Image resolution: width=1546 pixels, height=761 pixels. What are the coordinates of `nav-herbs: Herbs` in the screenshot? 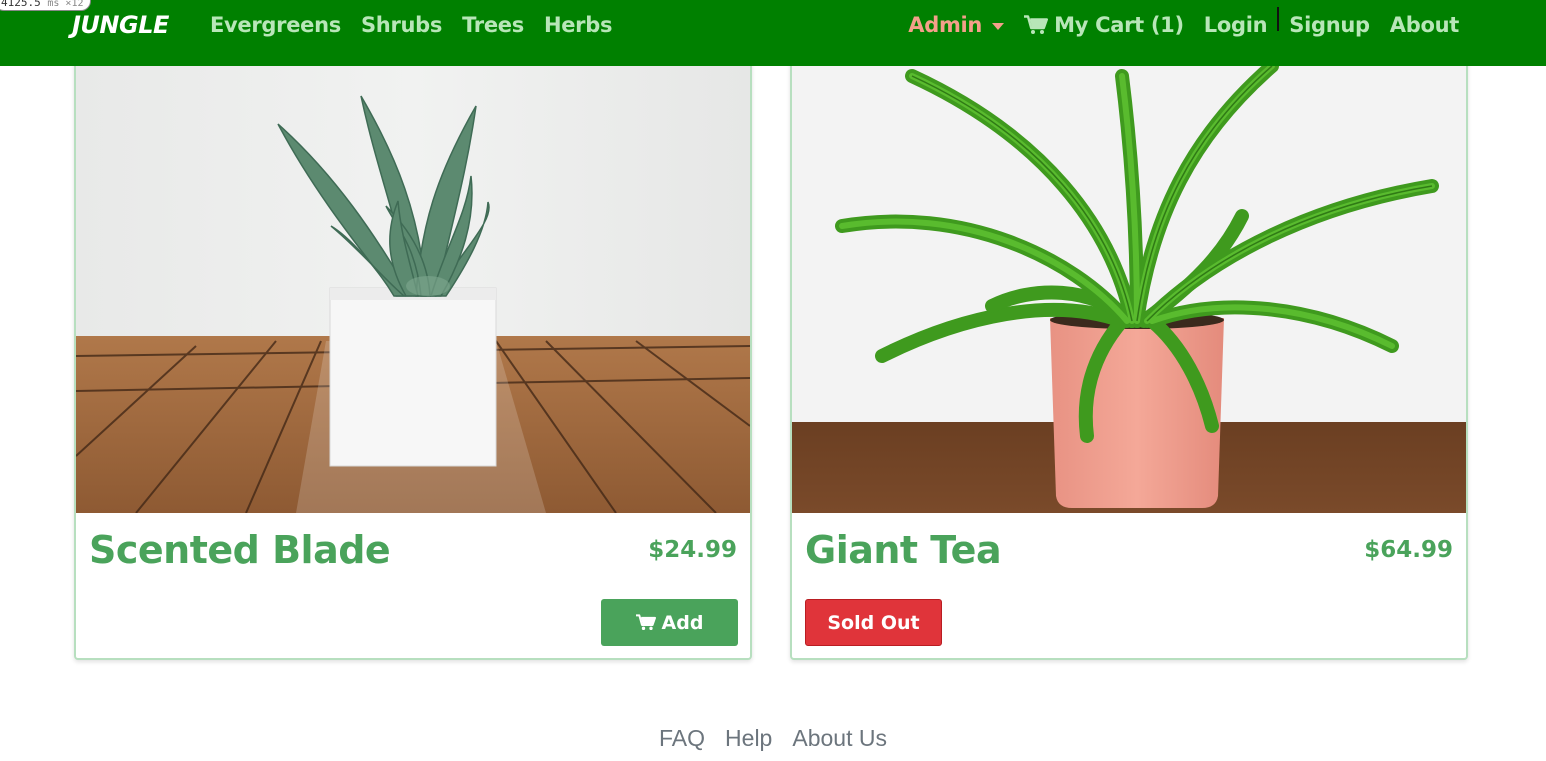 It's located at (578, 25).